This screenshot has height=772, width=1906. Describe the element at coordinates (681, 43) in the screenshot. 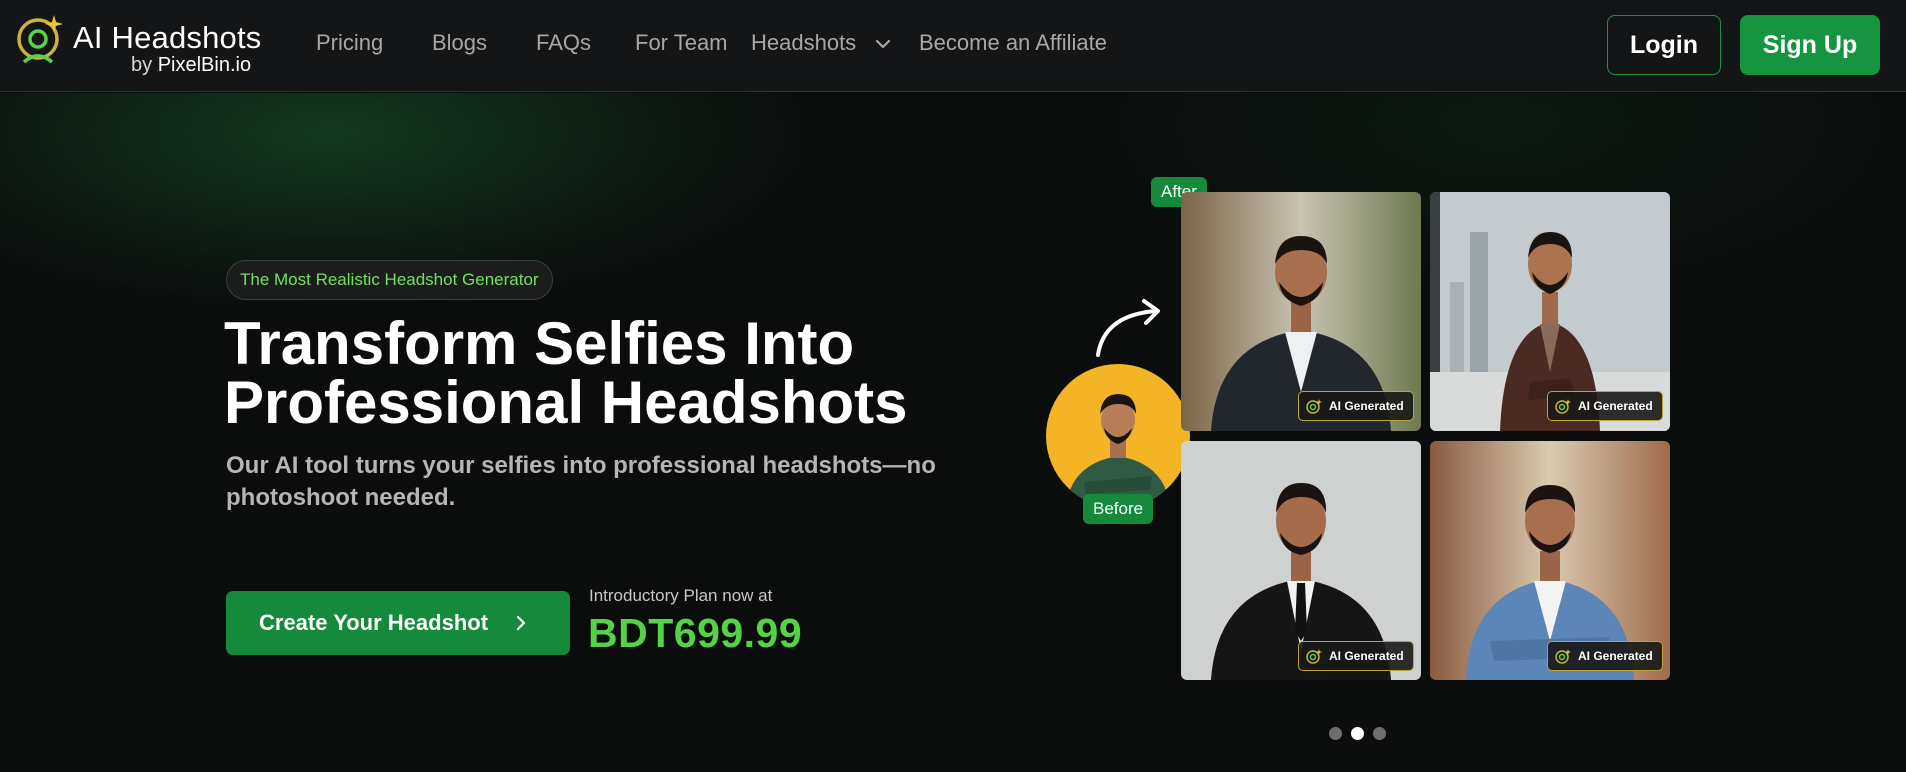

I see `nav-for-team: For Team` at that location.